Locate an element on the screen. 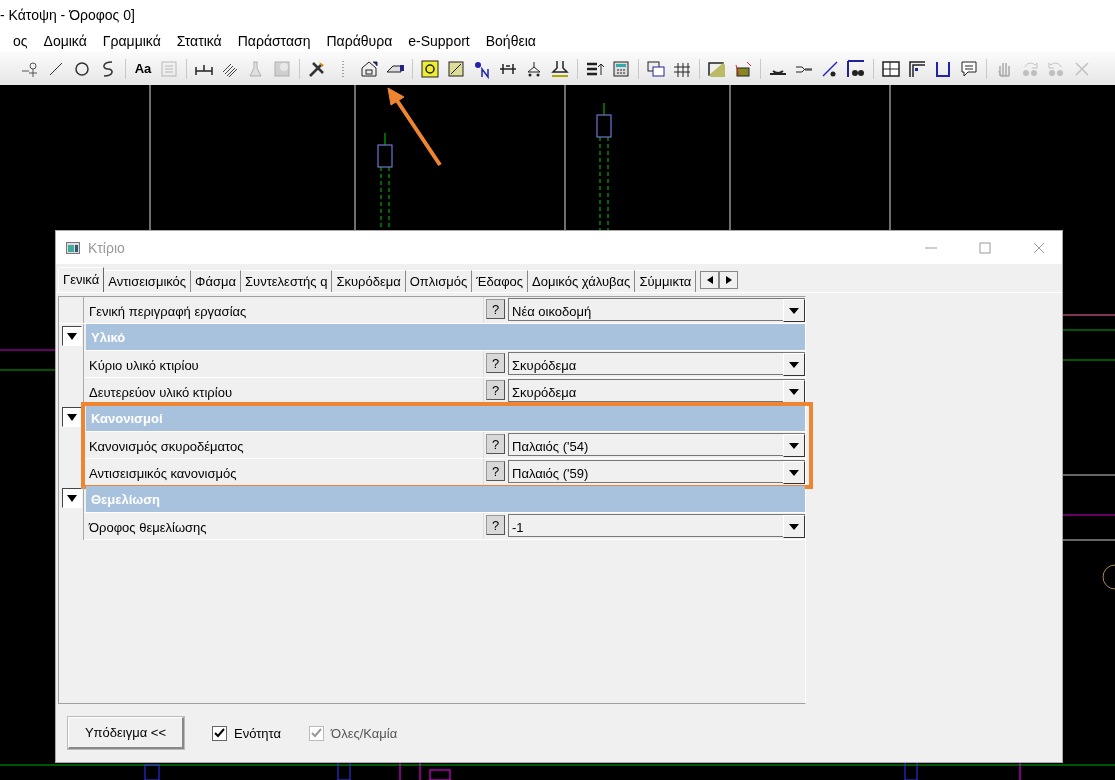 The height and width of the screenshot is (780, 1115). menu-item: Δομικά is located at coordinates (65, 41).